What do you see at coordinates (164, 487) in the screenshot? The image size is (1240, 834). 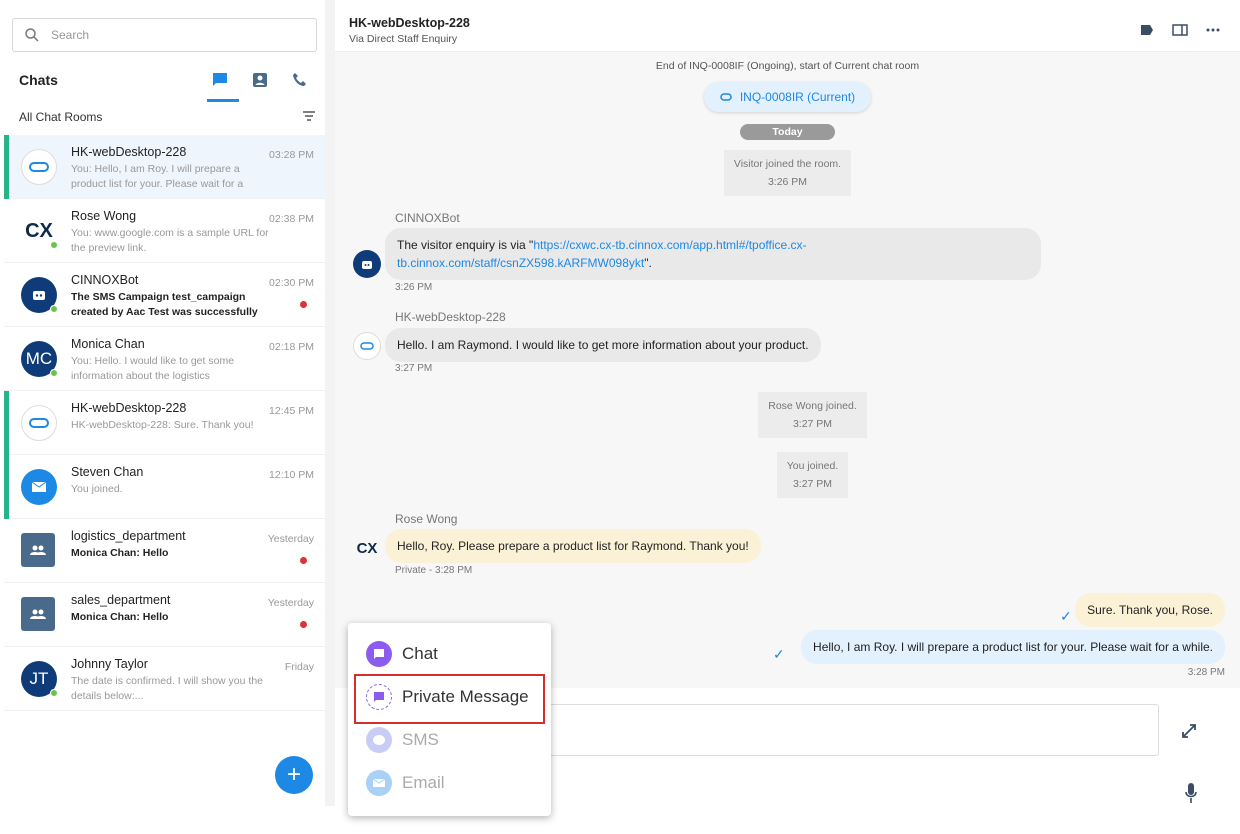 I see `chat-list-item: Steven Chan You joined. 12:10 PM` at bounding box center [164, 487].